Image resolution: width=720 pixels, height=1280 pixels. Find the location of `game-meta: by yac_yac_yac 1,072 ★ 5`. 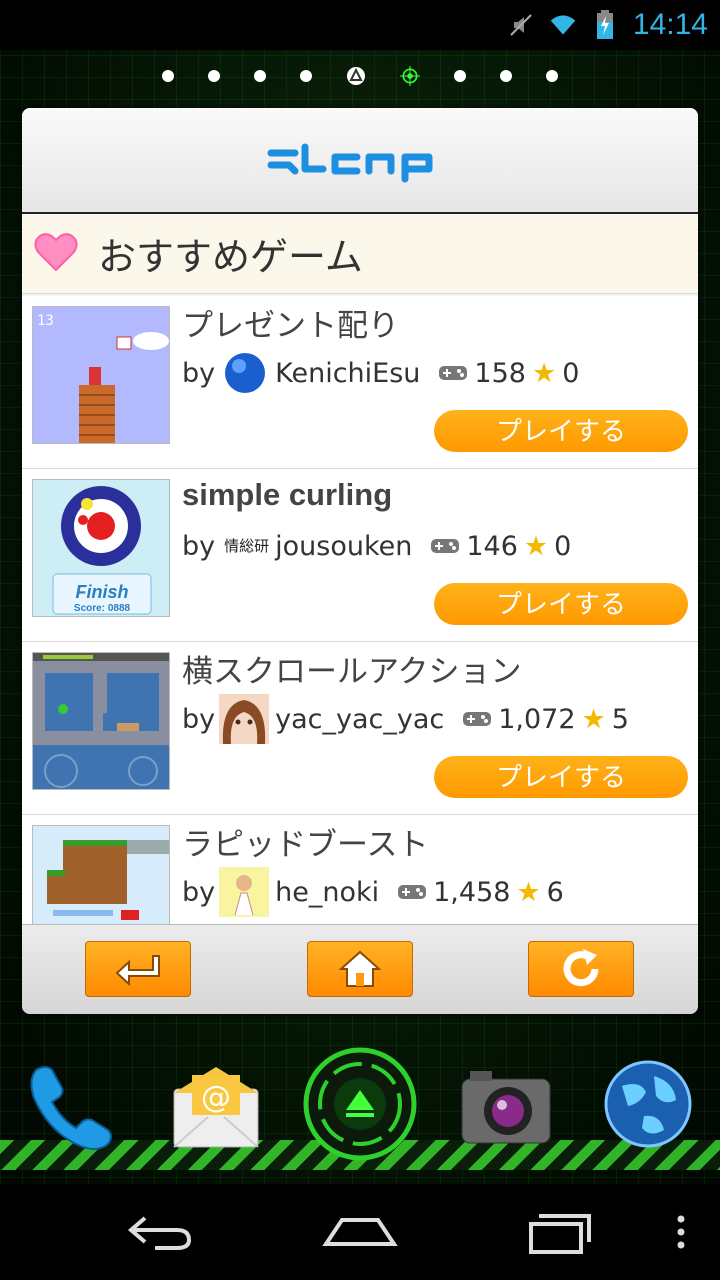

game-meta: by yac_yac_yac 1,072 ★ 5 is located at coordinates (405, 719).